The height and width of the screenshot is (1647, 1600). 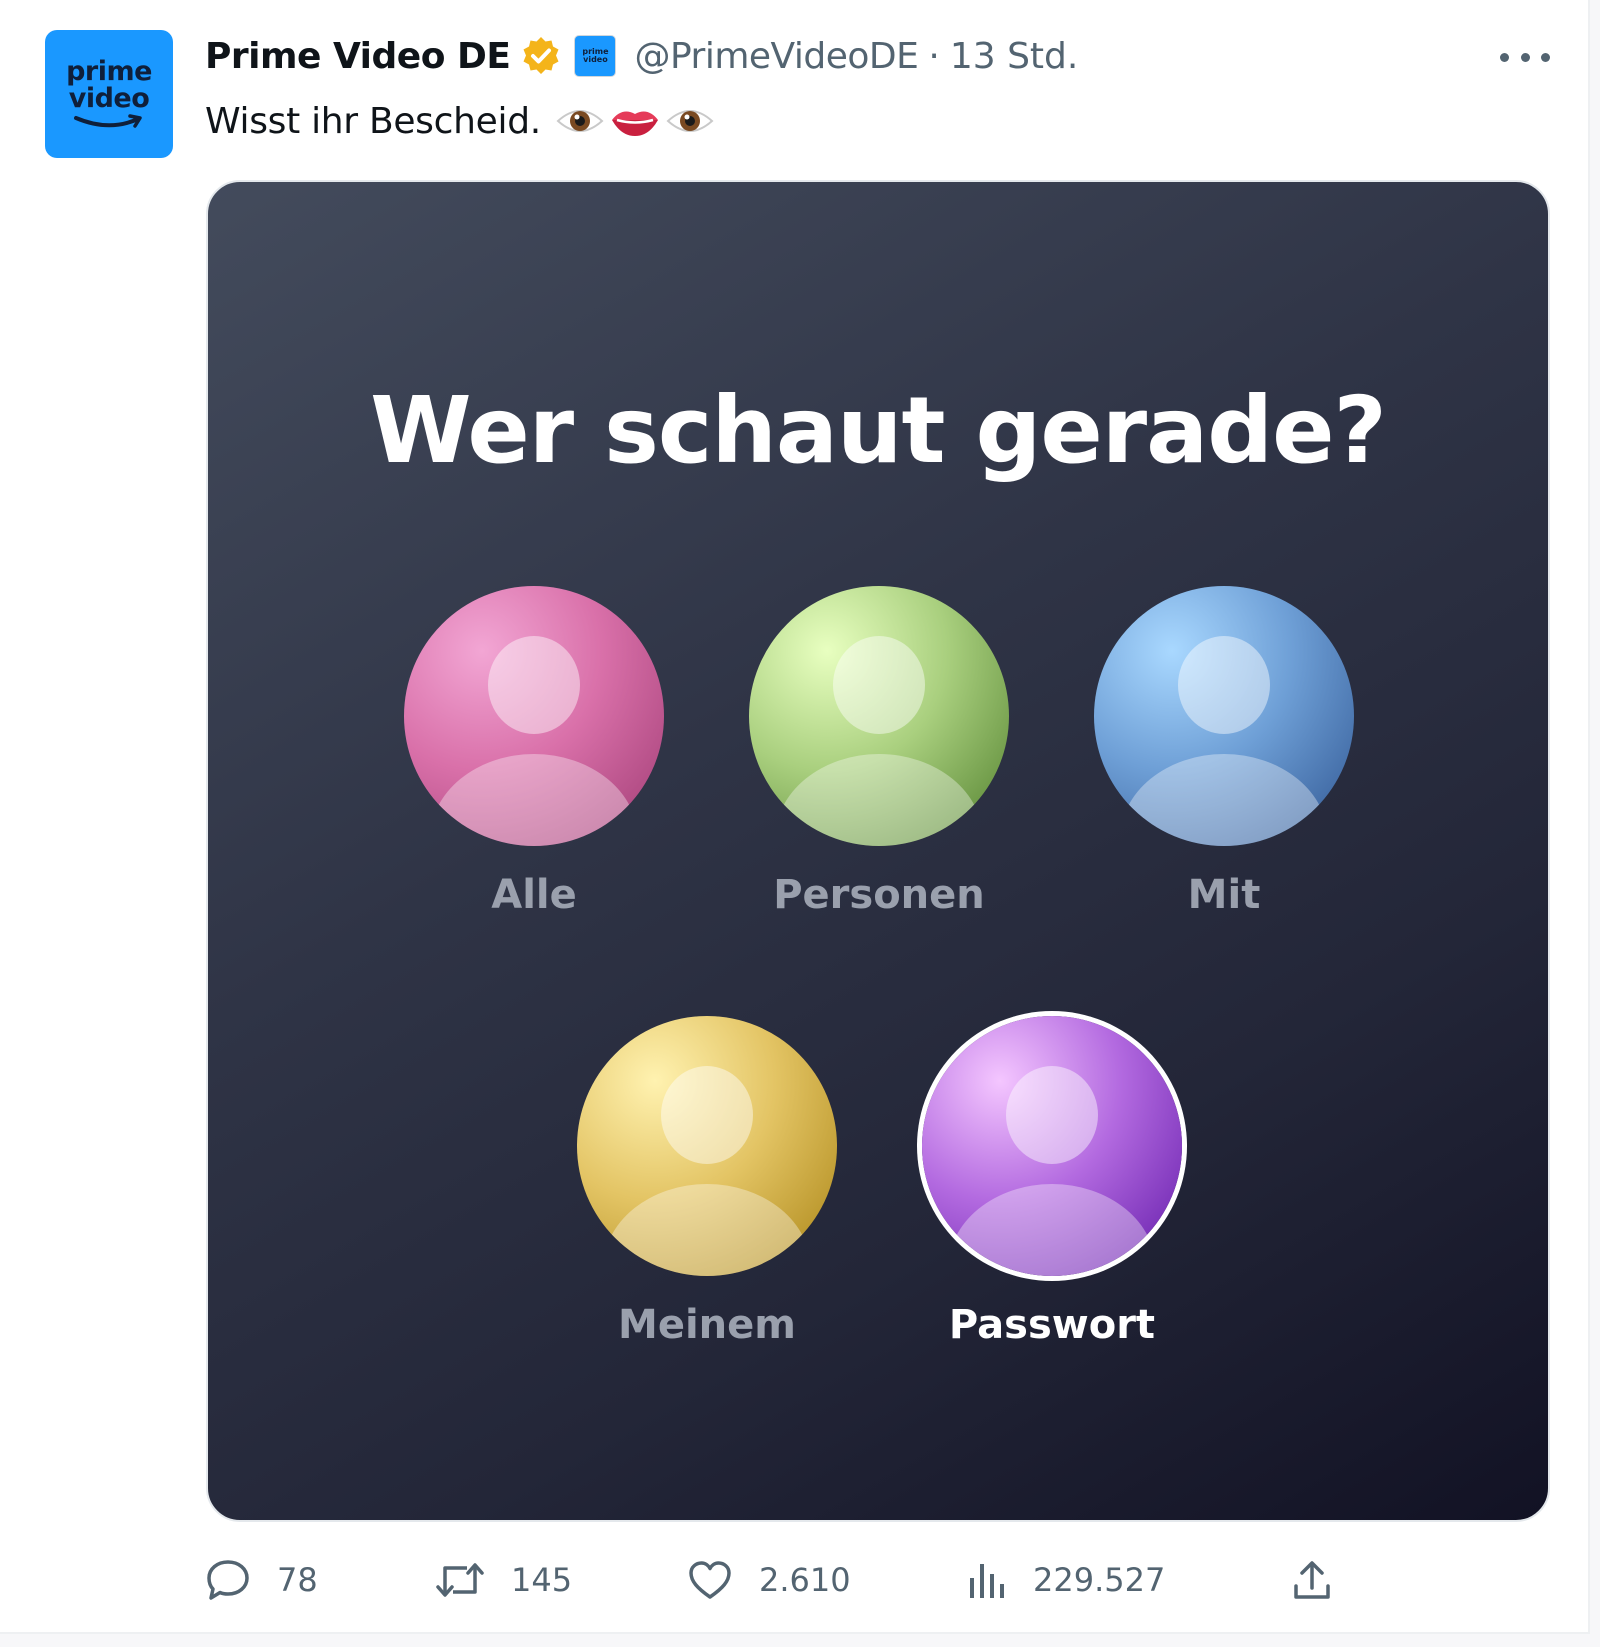 What do you see at coordinates (109, 98) in the screenshot?
I see `avatar-text-line2: video` at bounding box center [109, 98].